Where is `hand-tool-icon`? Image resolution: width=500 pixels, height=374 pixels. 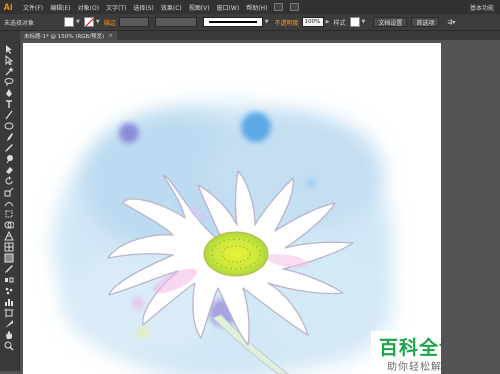
hand-tool-icon is located at coordinates (9, 335).